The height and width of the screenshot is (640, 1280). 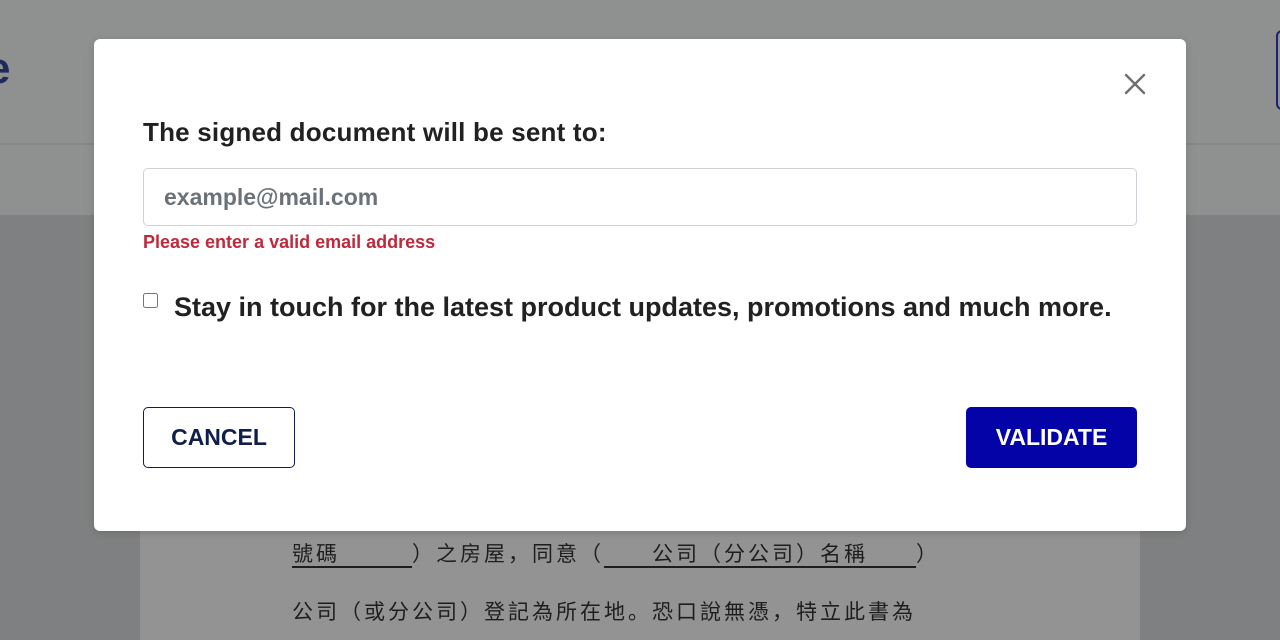 What do you see at coordinates (604, 612) in the screenshot?
I see `document-text-line: 公司（或分公司）登記為所在地。恐口說無憑，特立此書為` at bounding box center [604, 612].